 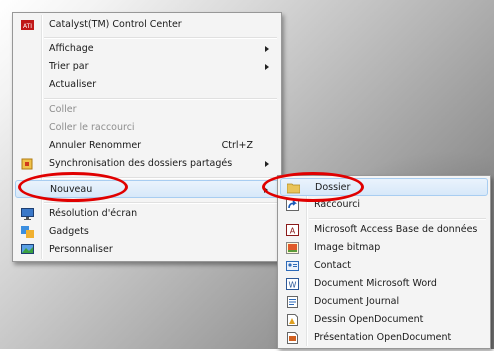 What do you see at coordinates (147, 128) in the screenshot?
I see `menu-item-coller-raccourci: Coller le raccourci` at bounding box center [147, 128].